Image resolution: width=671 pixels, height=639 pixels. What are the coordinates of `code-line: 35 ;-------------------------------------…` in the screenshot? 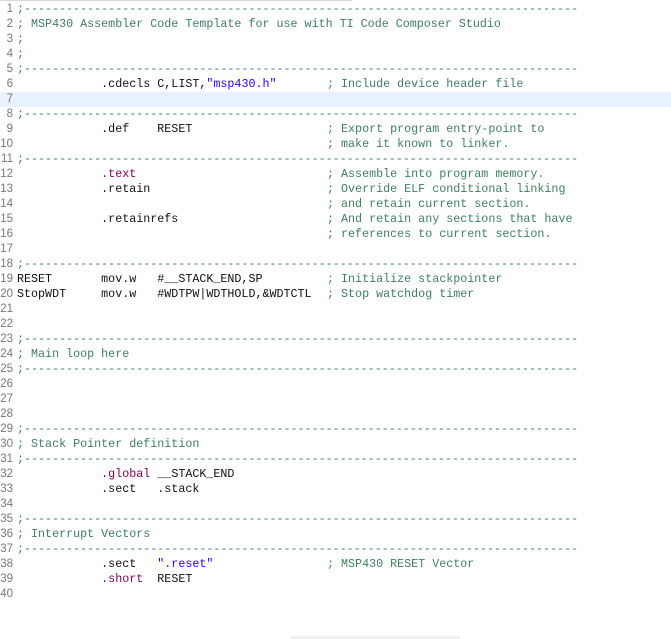 It's located at (335, 519).